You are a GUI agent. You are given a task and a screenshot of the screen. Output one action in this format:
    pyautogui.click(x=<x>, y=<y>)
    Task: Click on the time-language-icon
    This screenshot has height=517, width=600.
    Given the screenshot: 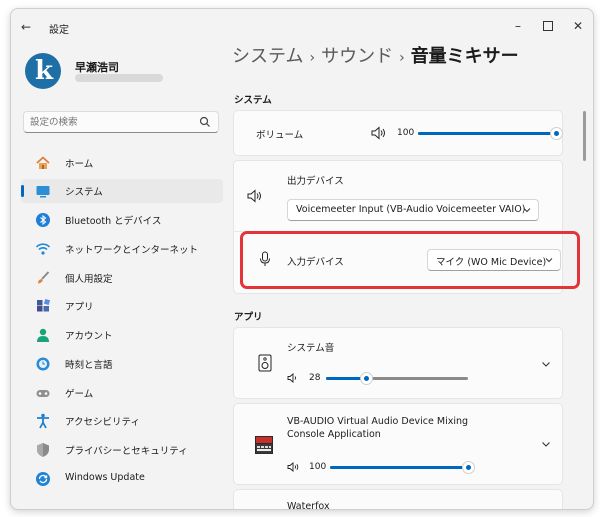 What is the action you would take?
    pyautogui.click(x=43, y=364)
    